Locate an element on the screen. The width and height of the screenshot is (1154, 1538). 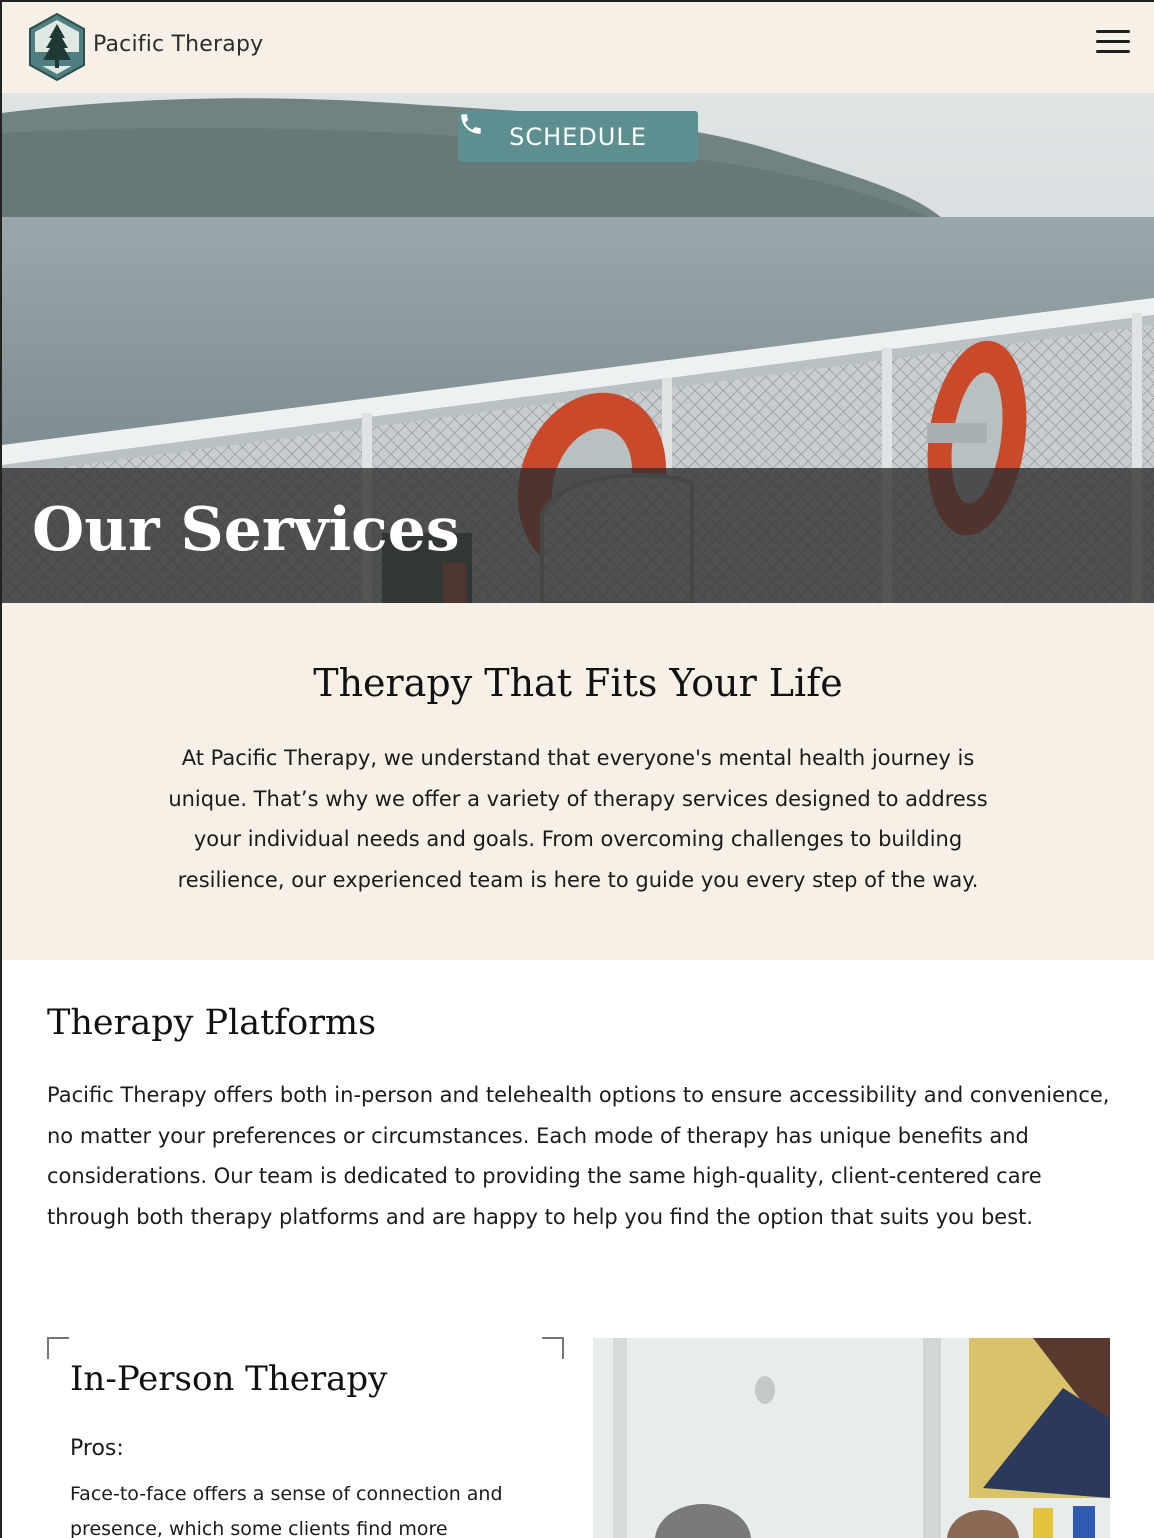
phone-icon is located at coordinates (471, 124).